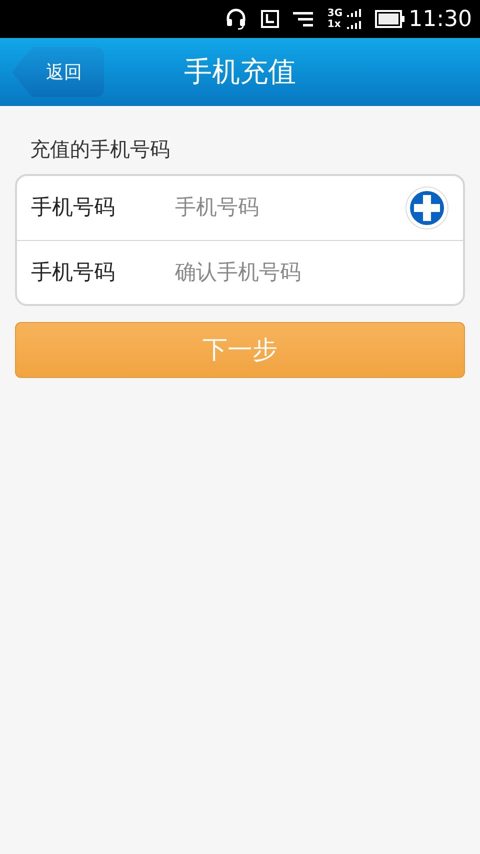  I want to click on back-button: 返回, so click(58, 72).